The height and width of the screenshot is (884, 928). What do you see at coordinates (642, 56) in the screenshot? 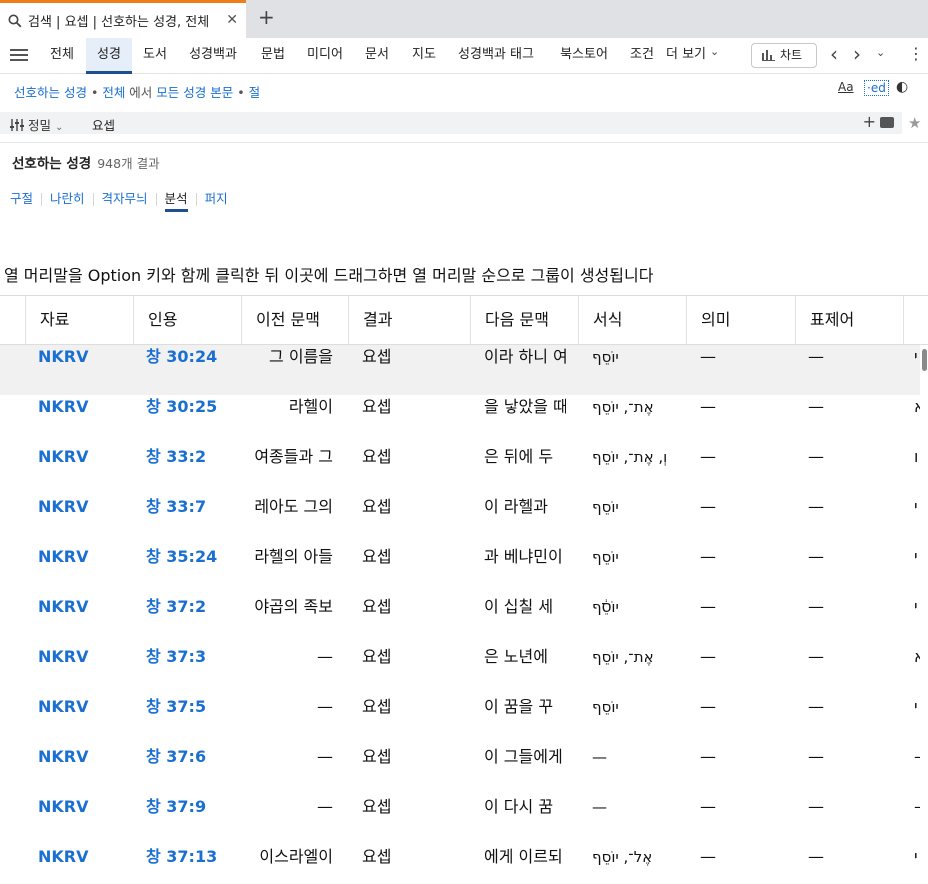
I see `nav-item-conditions: 조건` at bounding box center [642, 56].